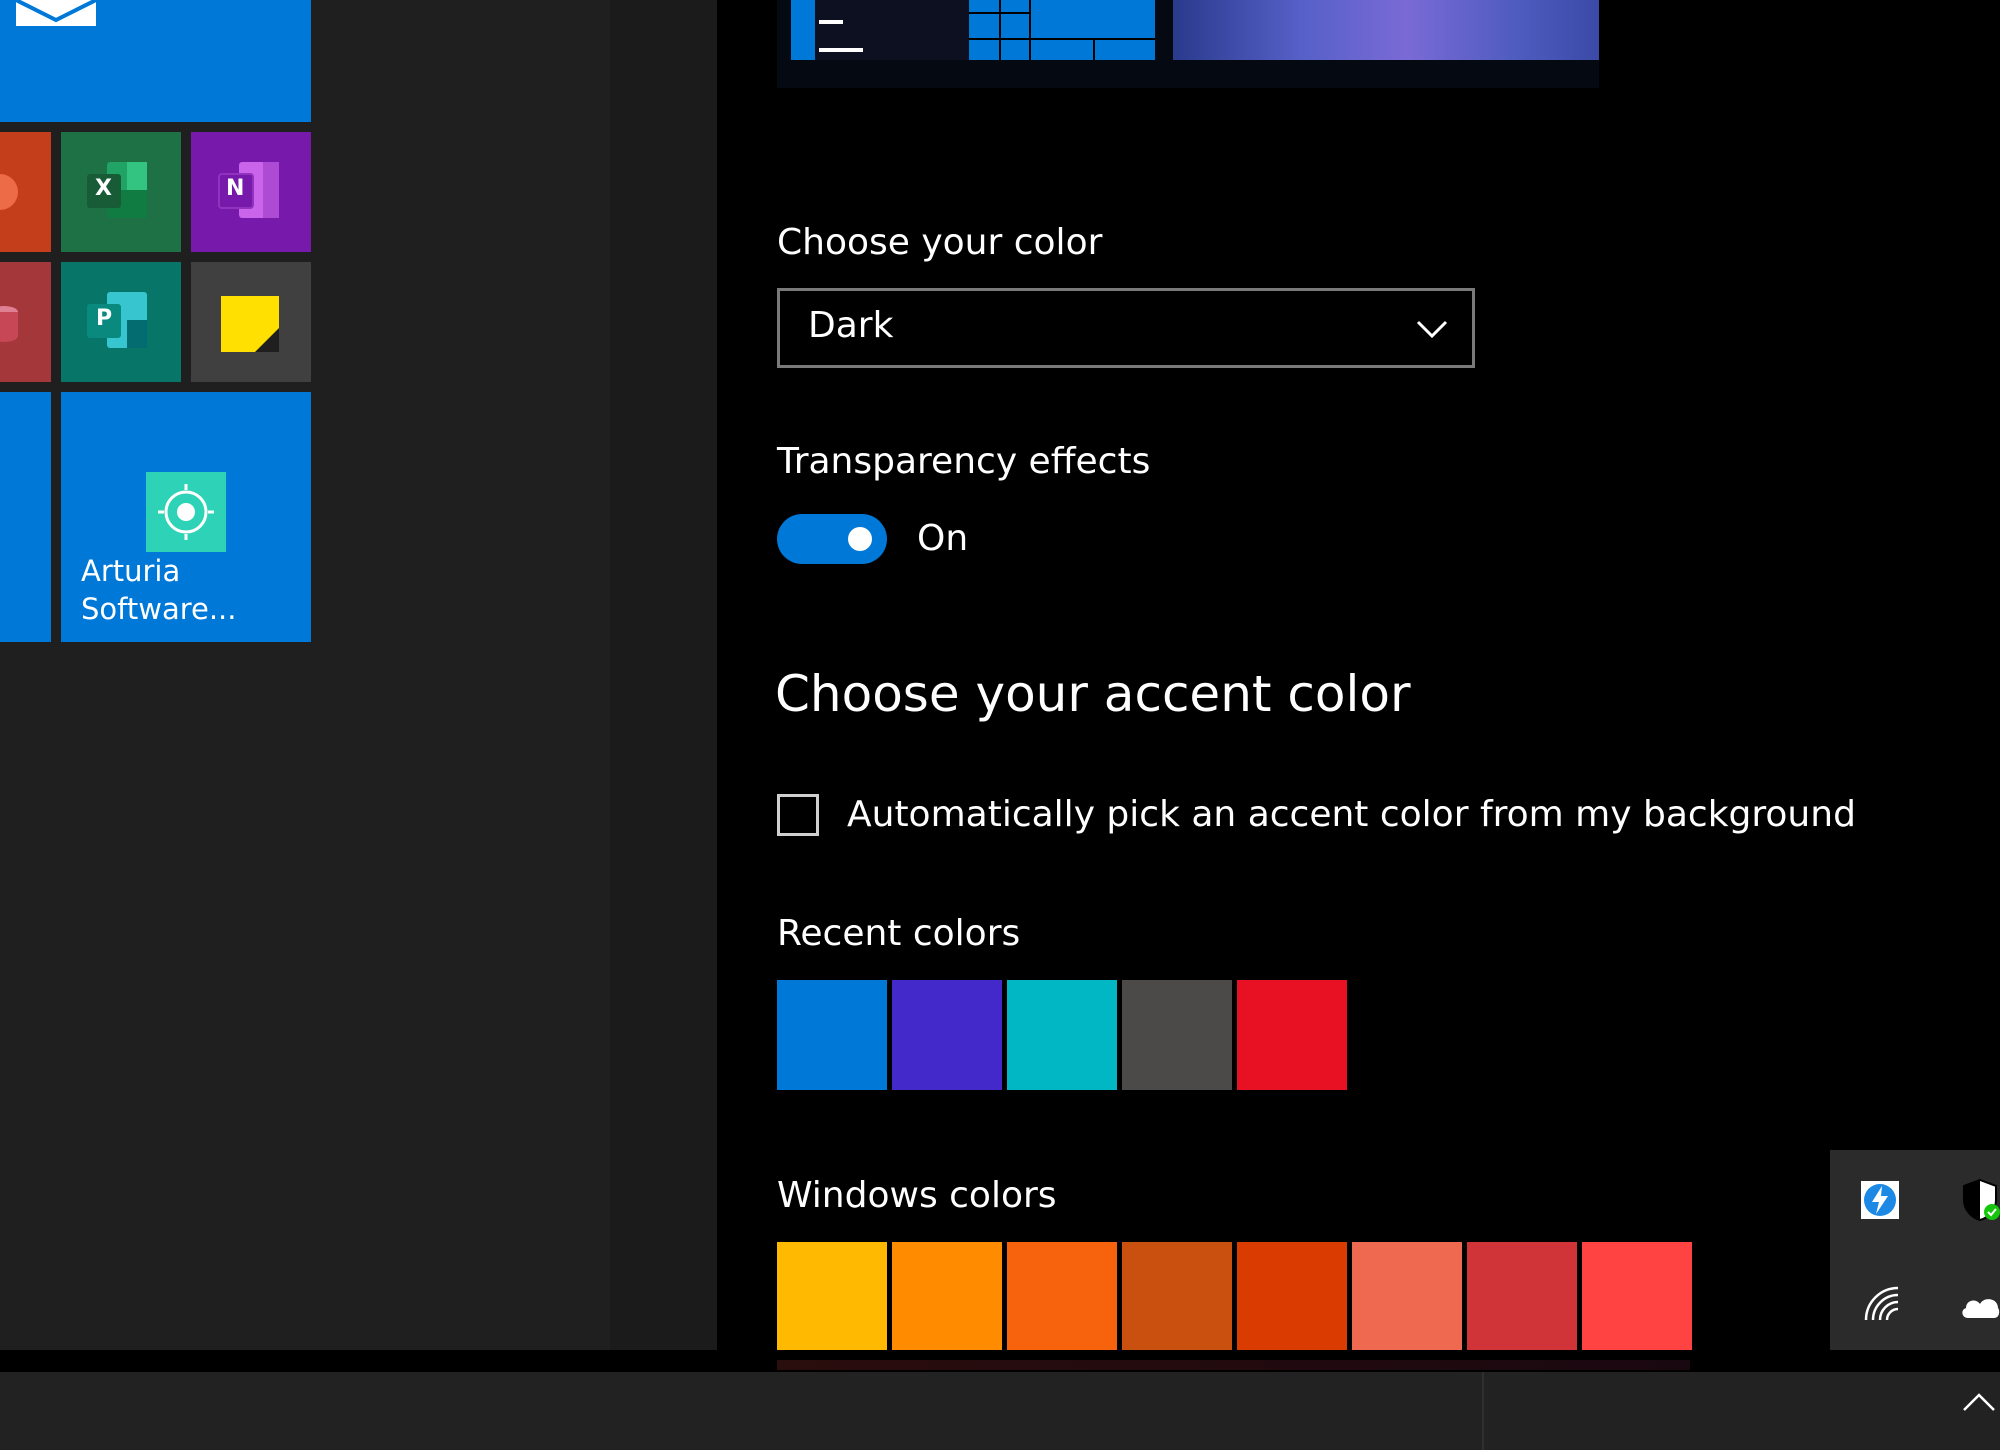 This screenshot has width=2000, height=1450. I want to click on publisher-icon, so click(117, 320).